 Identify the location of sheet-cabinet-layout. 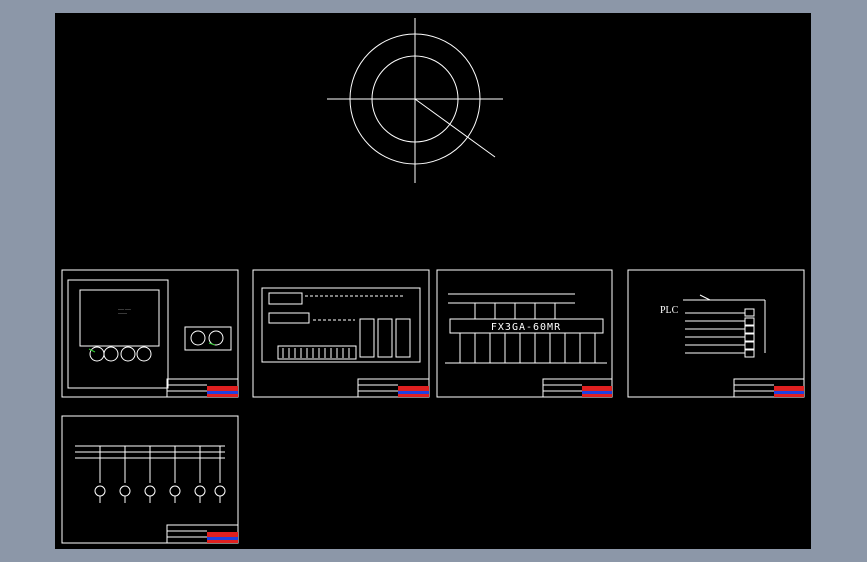
(341, 333).